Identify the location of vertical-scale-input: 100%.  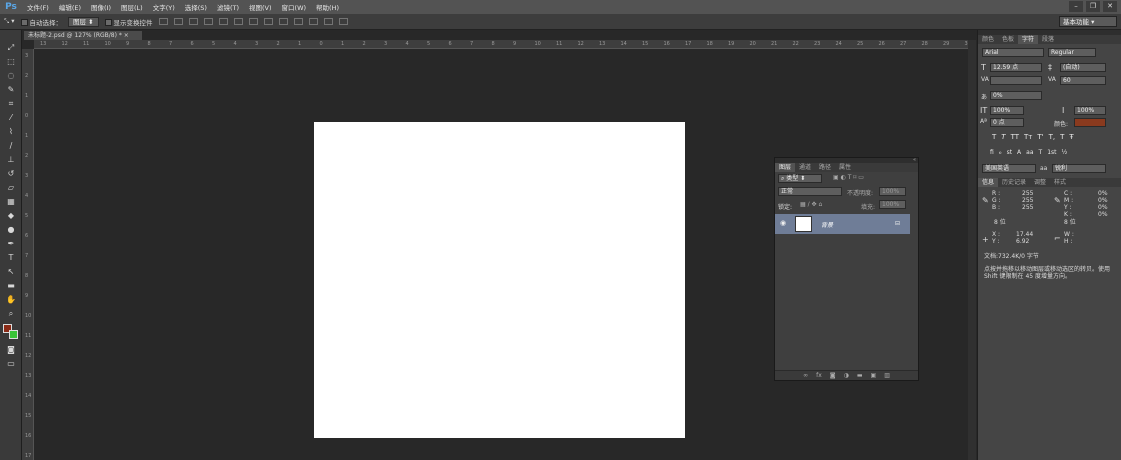
(1007, 110).